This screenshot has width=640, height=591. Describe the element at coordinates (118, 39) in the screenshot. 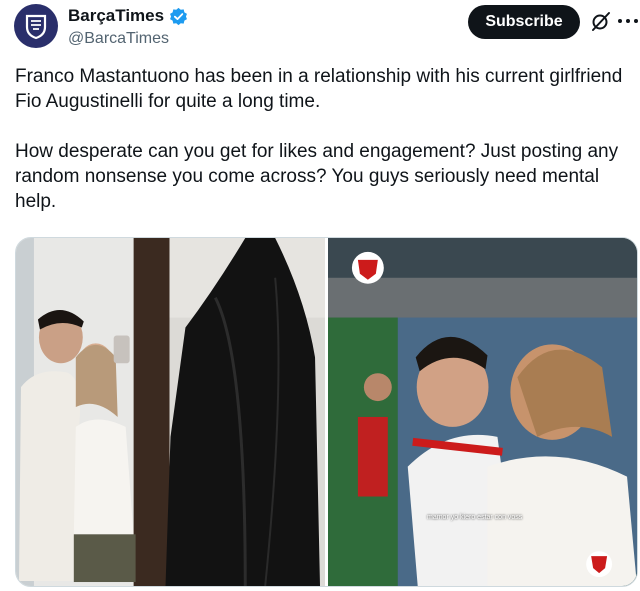

I see `account-handle: @BarcaTimes` at that location.